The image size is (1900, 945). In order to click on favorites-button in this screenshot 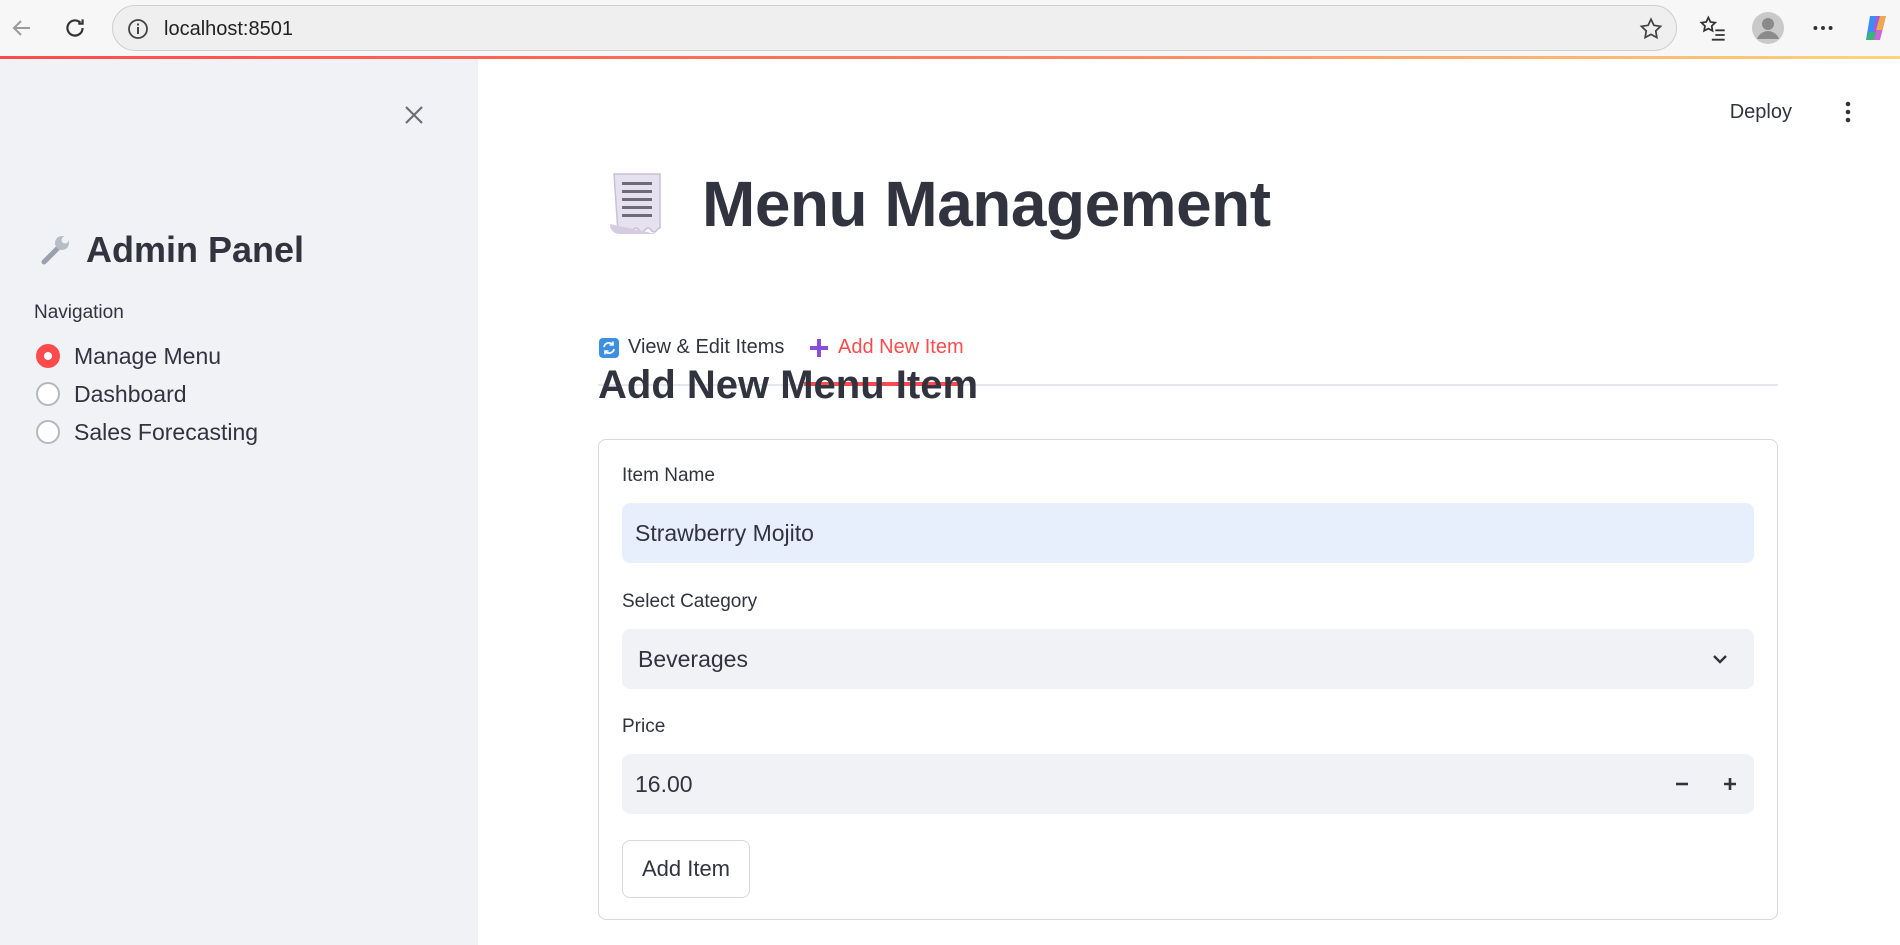, I will do `click(1713, 28)`.